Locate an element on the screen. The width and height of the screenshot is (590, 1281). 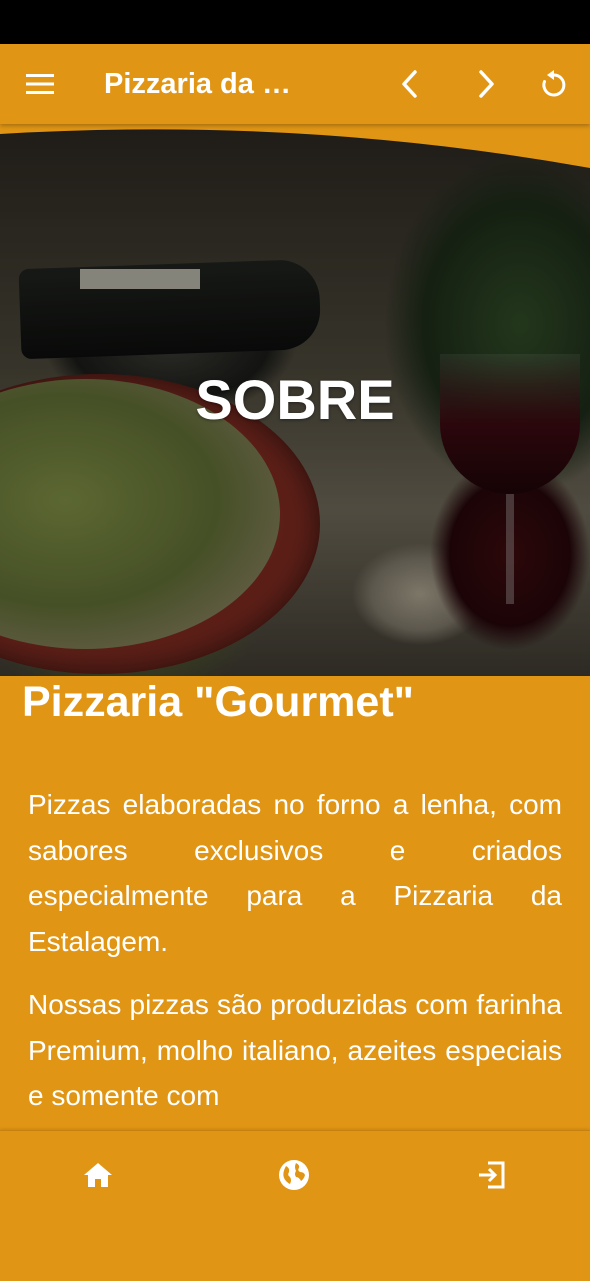
menu-icon is located at coordinates (40, 84).